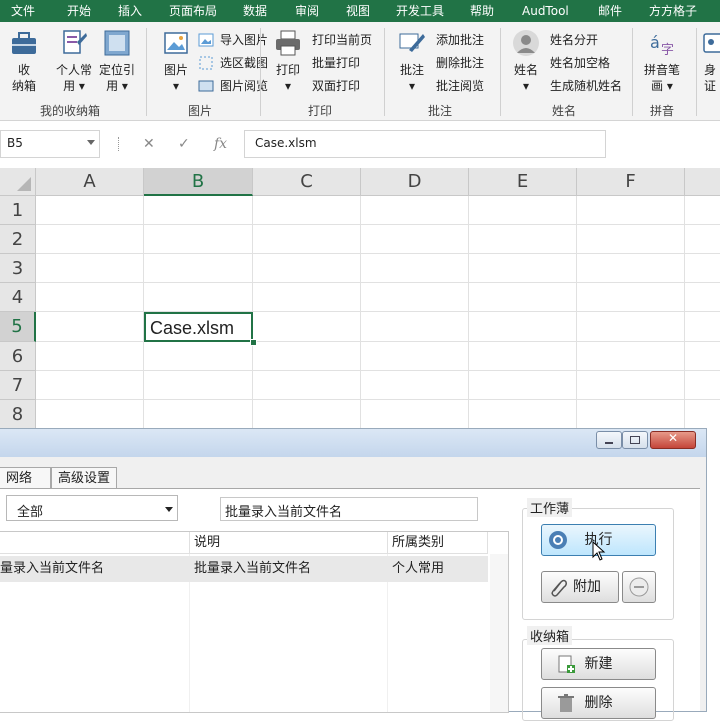 The height and width of the screenshot is (724, 720). Describe the element at coordinates (661, 111) in the screenshot. I see `group-label-pinyin: 拼音` at that location.